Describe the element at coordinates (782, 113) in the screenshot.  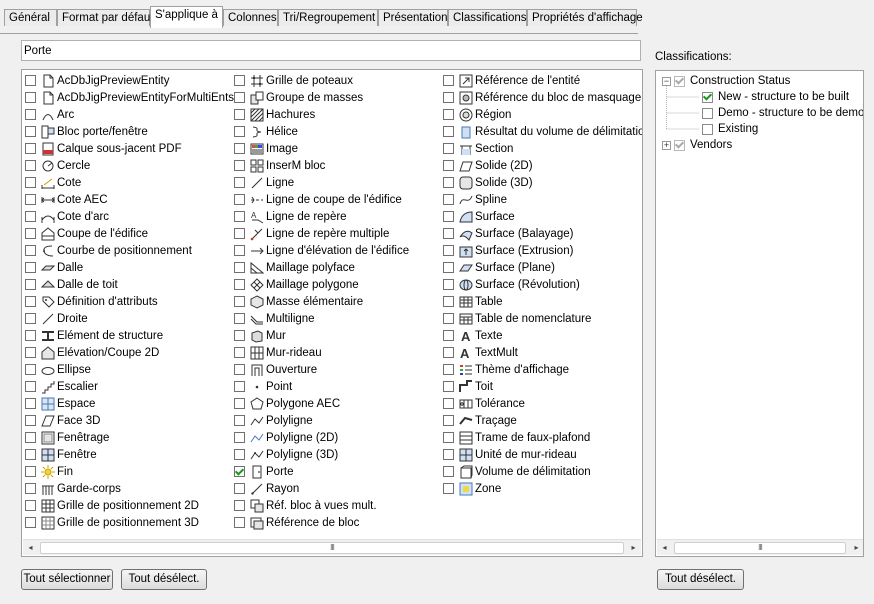
I see `tree-node-demo: Demo - structure to be demolis` at that location.